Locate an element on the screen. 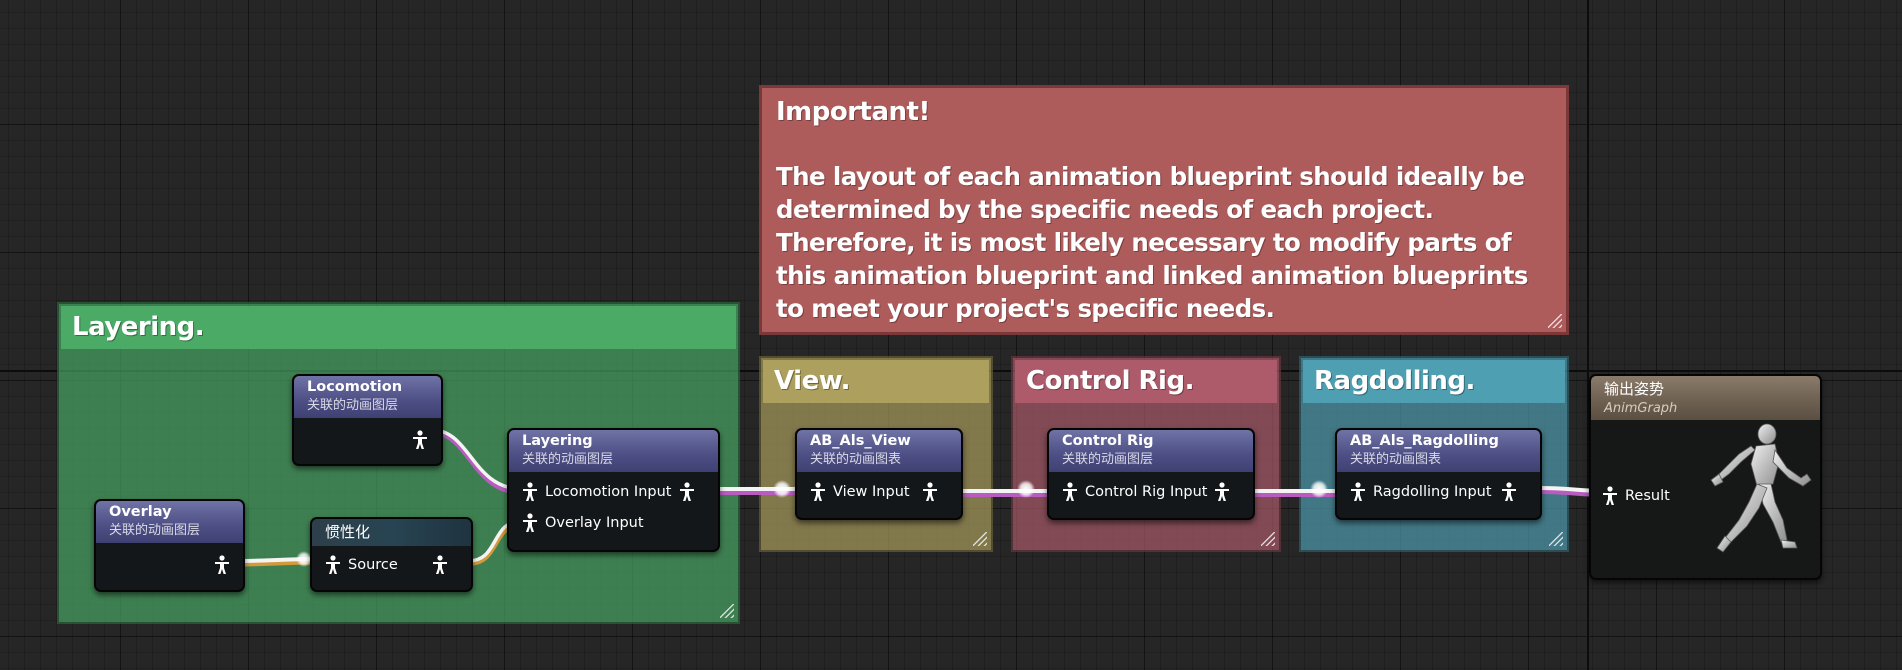  pin-label: Result is located at coordinates (1647, 496).